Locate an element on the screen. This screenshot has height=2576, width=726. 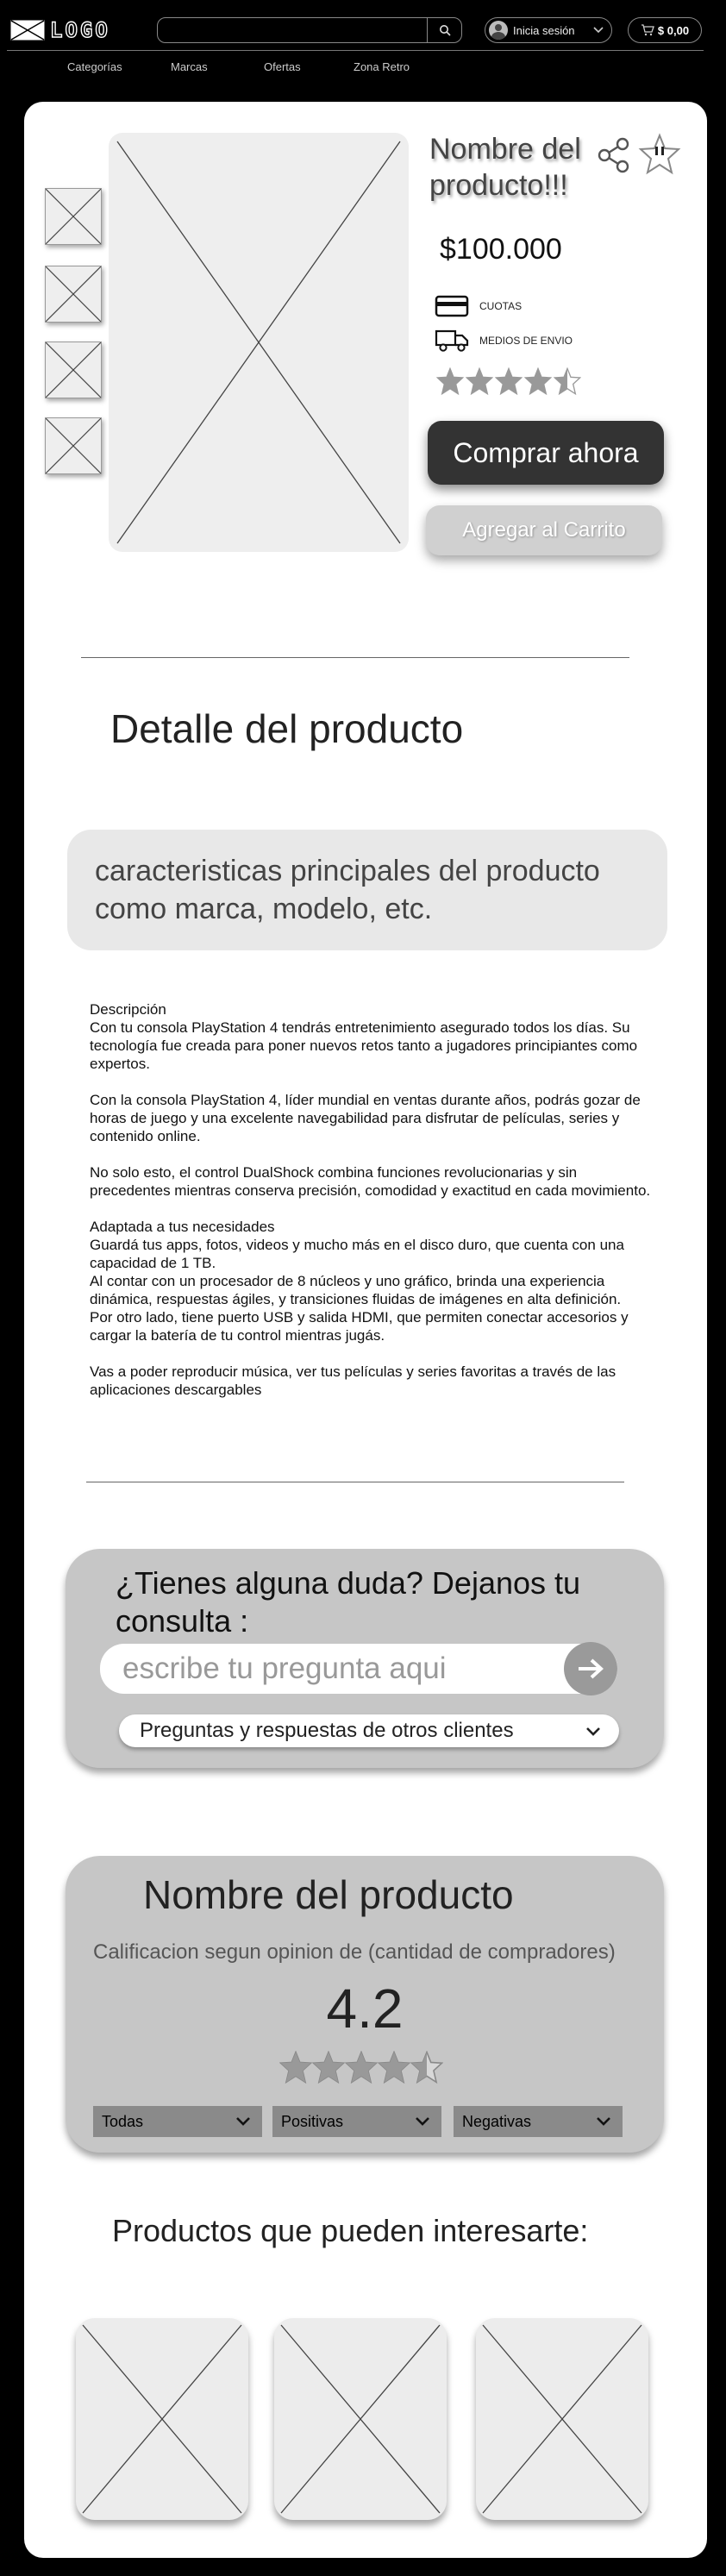
cart-icon is located at coordinates (647, 30).